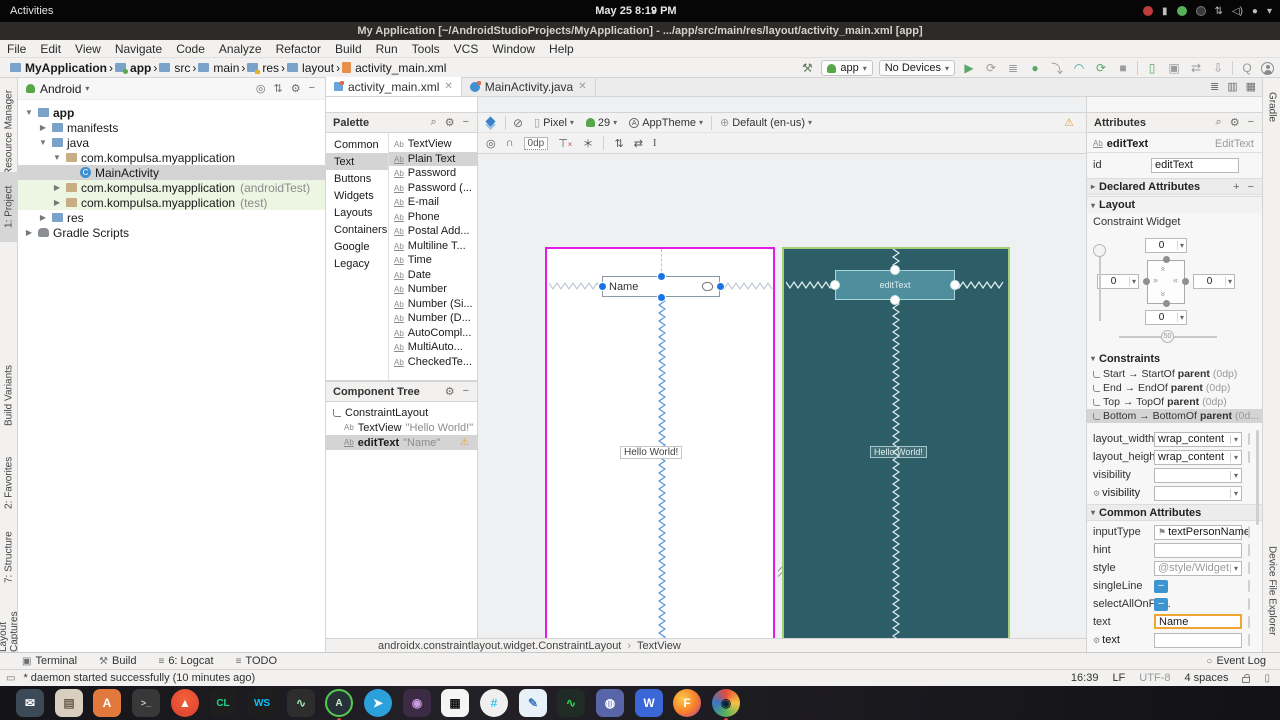 The image size is (1280, 720). Describe the element at coordinates (433, 173) in the screenshot. I see `palette-item-password: Ab Password` at that location.